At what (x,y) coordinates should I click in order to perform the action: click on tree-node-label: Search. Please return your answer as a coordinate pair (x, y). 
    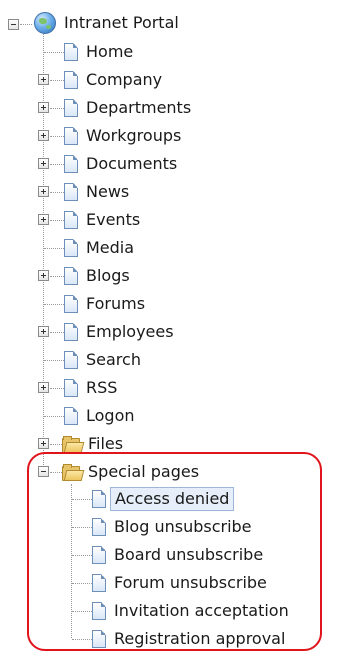
    Looking at the image, I should click on (113, 359).